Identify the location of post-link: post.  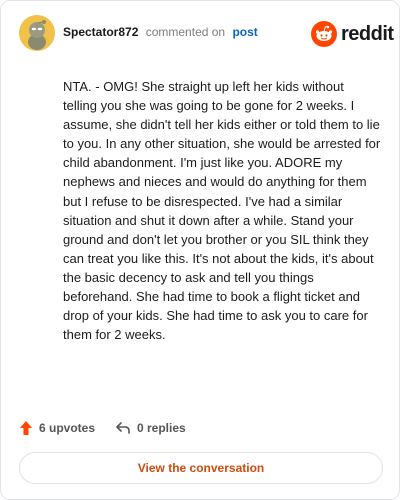
(244, 32).